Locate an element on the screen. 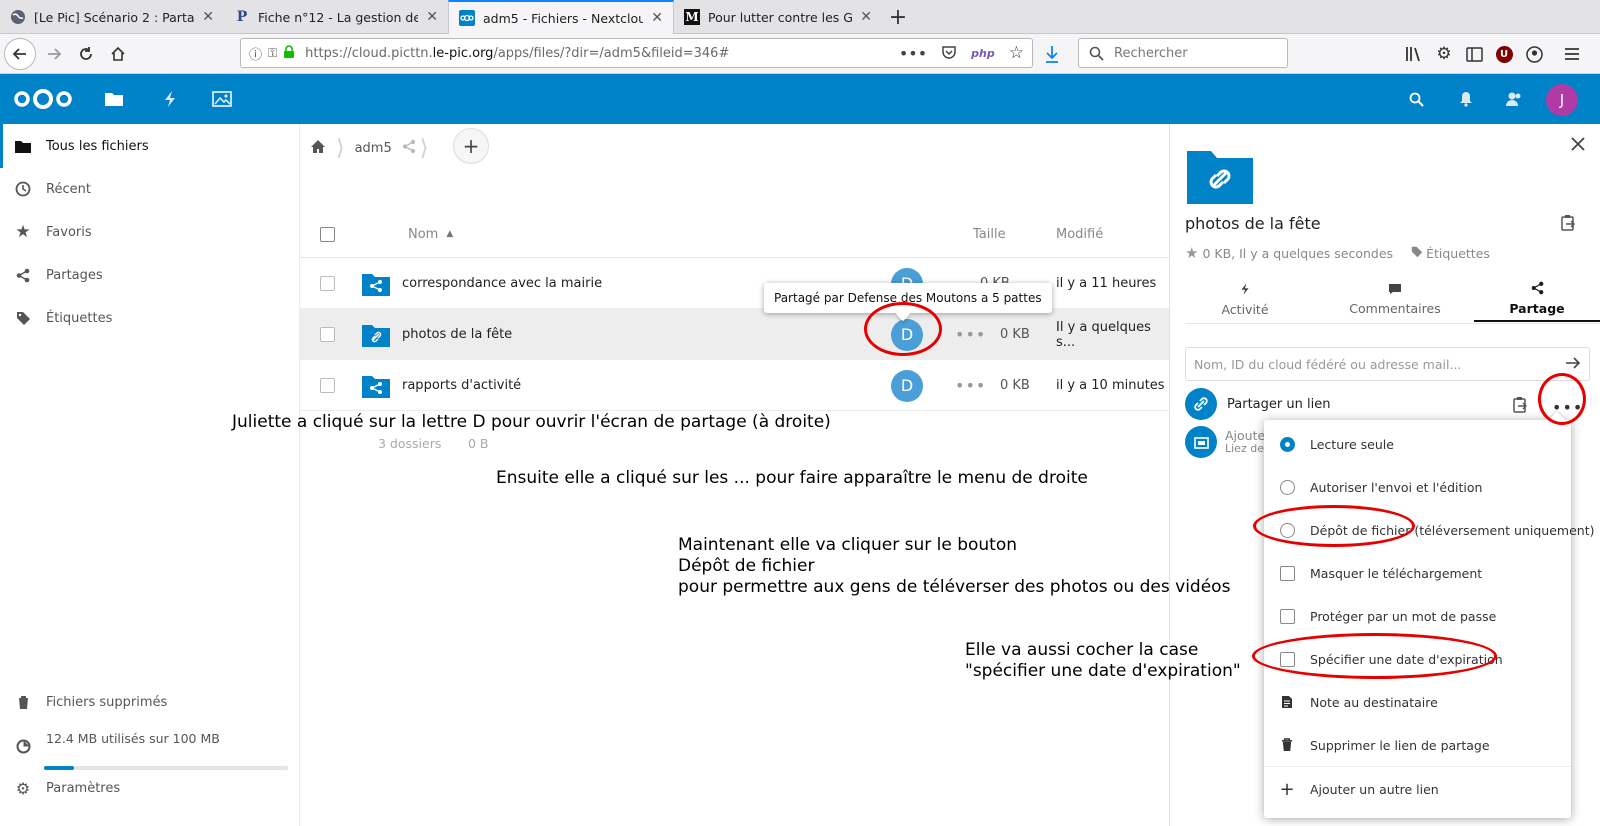 The image size is (1600, 826). library-icon is located at coordinates (1414, 54).